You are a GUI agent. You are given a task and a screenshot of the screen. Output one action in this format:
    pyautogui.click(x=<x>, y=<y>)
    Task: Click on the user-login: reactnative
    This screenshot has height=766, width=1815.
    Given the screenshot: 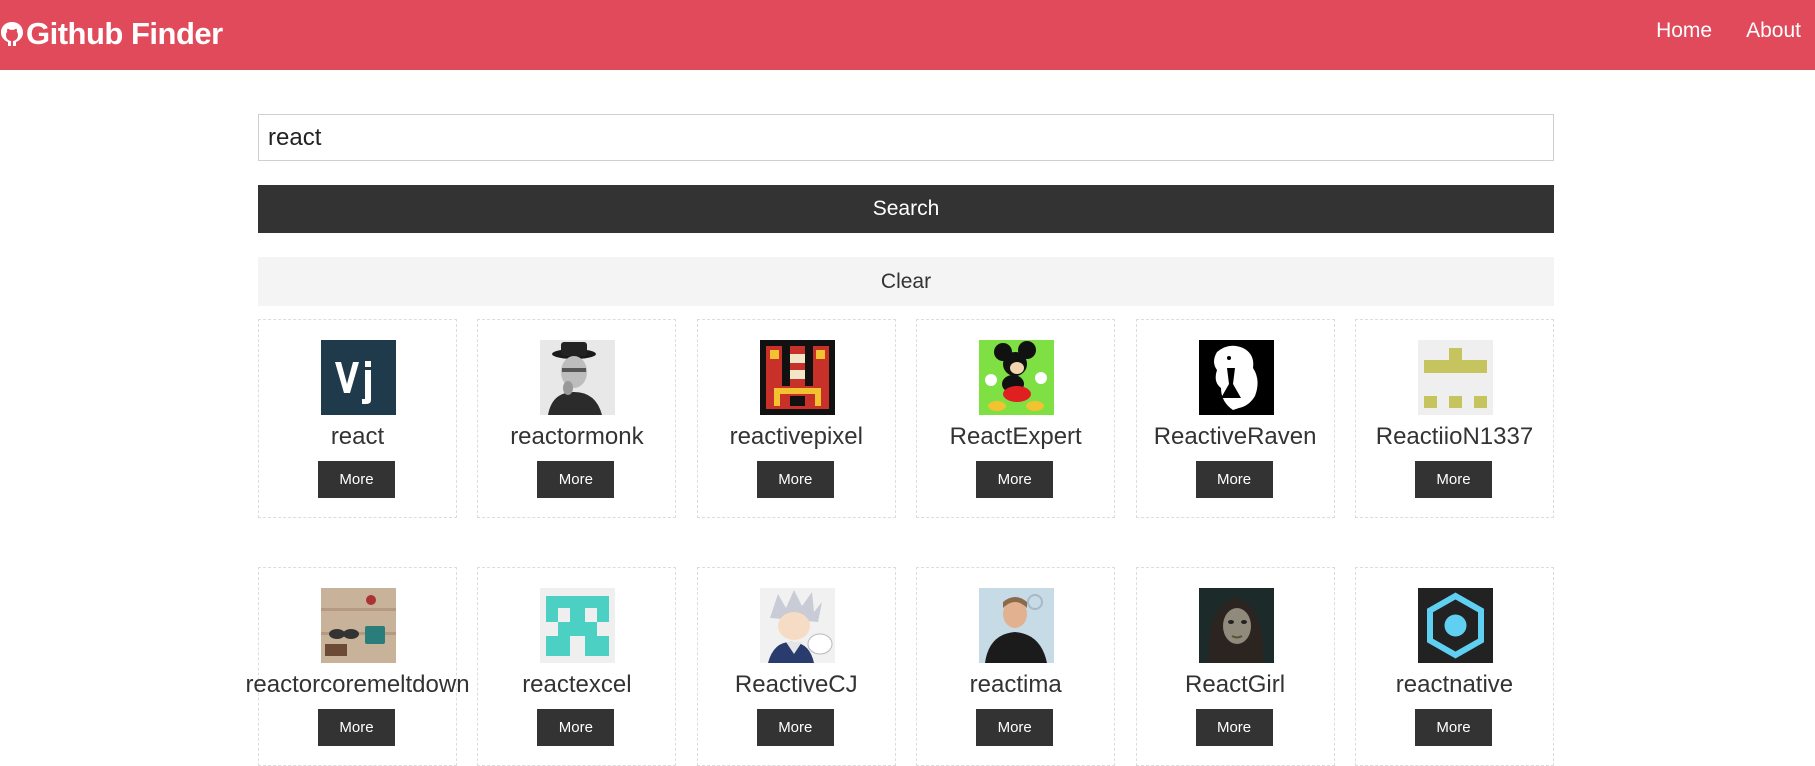 What is the action you would take?
    pyautogui.click(x=1454, y=684)
    